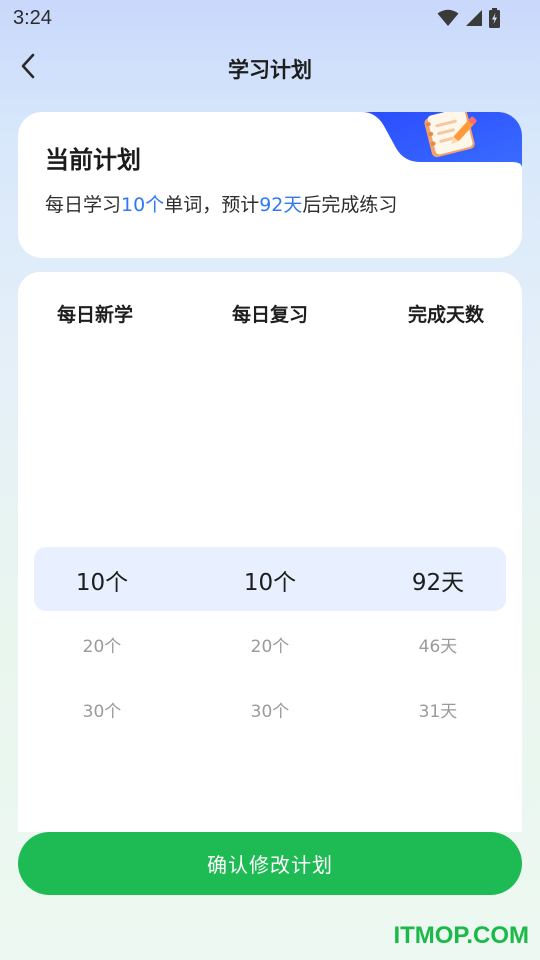 This screenshot has width=540, height=960. What do you see at coordinates (32, 18) in the screenshot?
I see `status-time: 3:24` at bounding box center [32, 18].